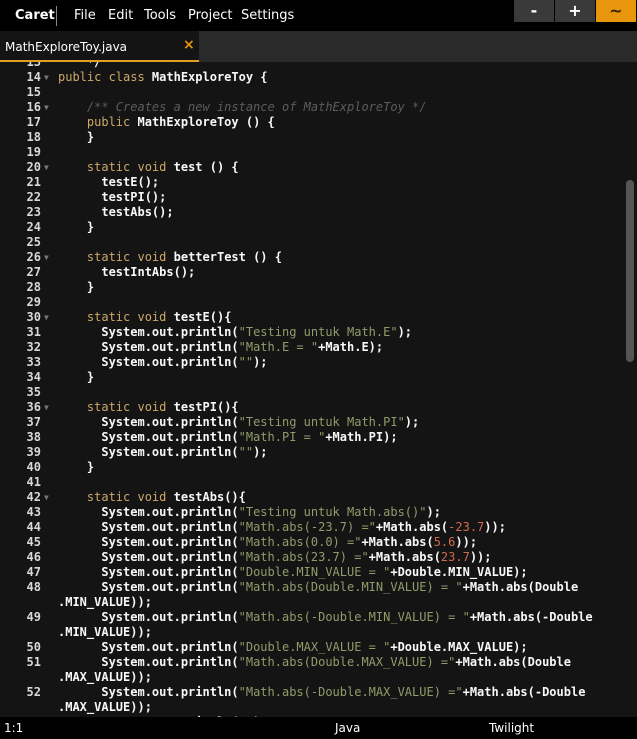  What do you see at coordinates (318, 257) in the screenshot?
I see `code-line: 26 ▼ static void betterTest () {` at bounding box center [318, 257].